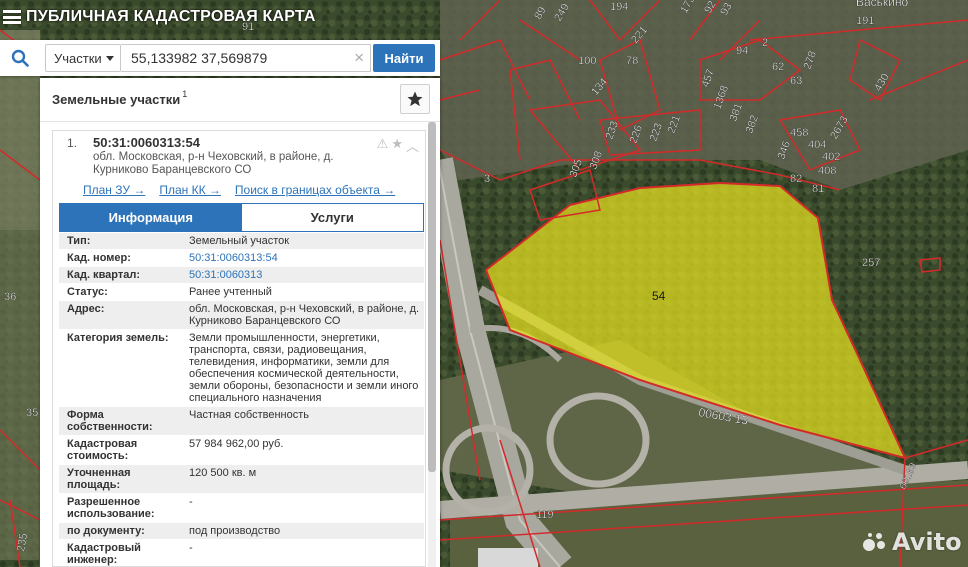 The image size is (968, 567). What do you see at coordinates (236, 444) in the screenshot?
I see `info-value: 57 984 962,00 руб.` at bounding box center [236, 444].